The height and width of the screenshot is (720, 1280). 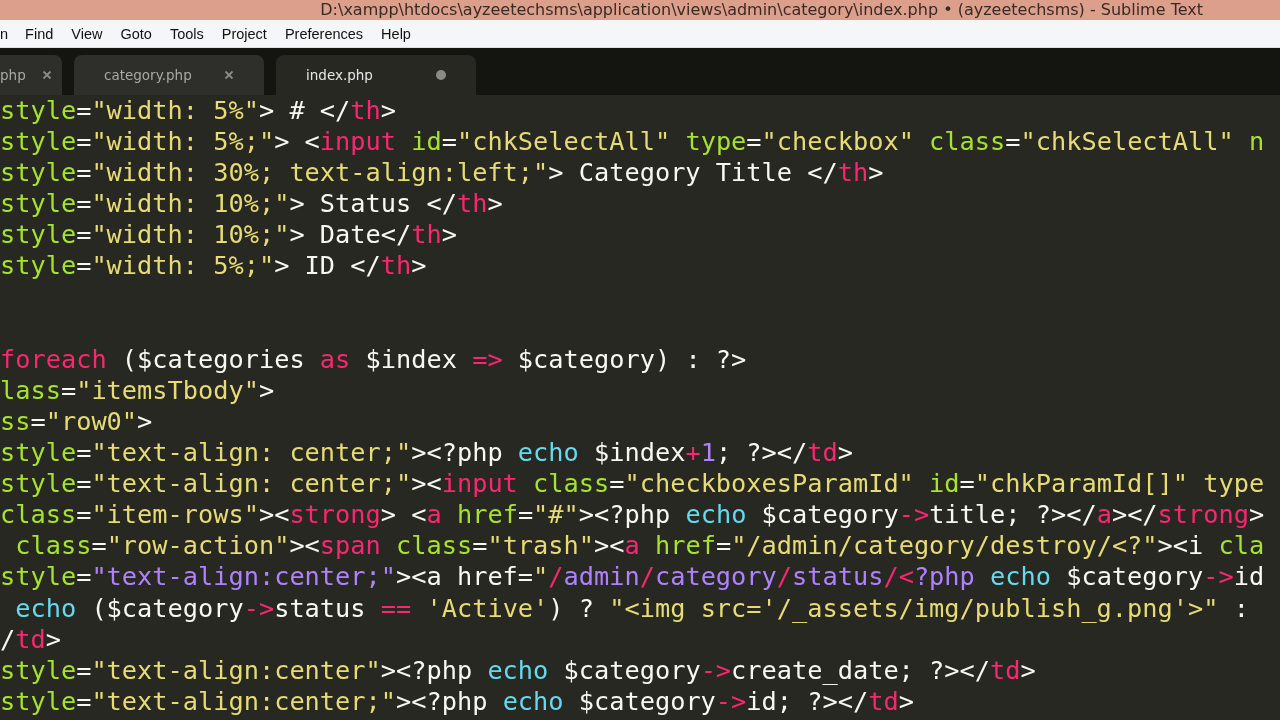 What do you see at coordinates (186, 33) in the screenshot?
I see `menu-item: Tools` at bounding box center [186, 33].